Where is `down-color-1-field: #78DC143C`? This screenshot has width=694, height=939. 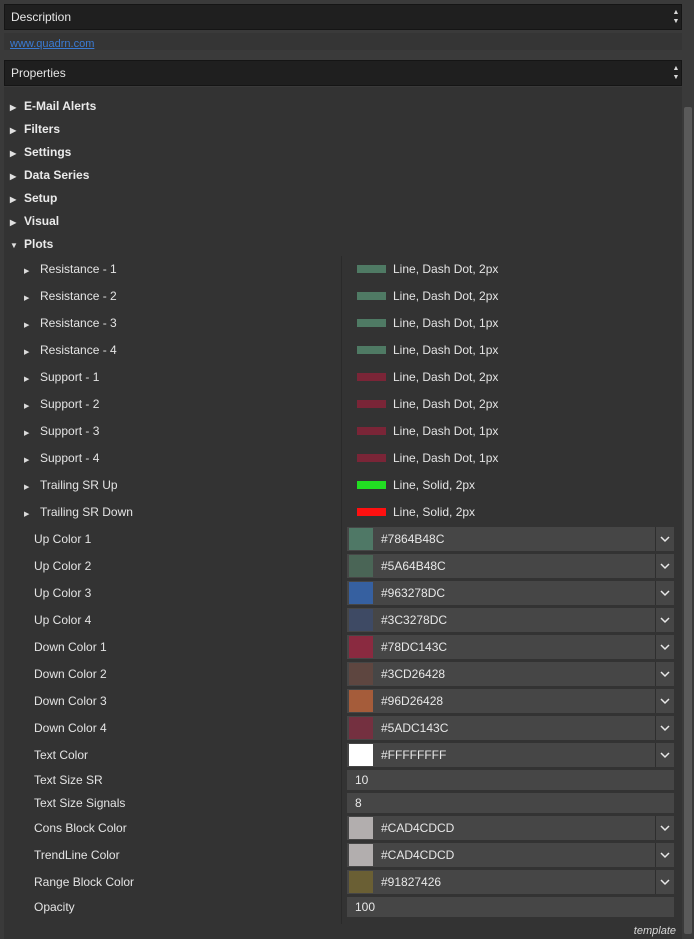
down-color-1-field: #78DC143C is located at coordinates (510, 647).